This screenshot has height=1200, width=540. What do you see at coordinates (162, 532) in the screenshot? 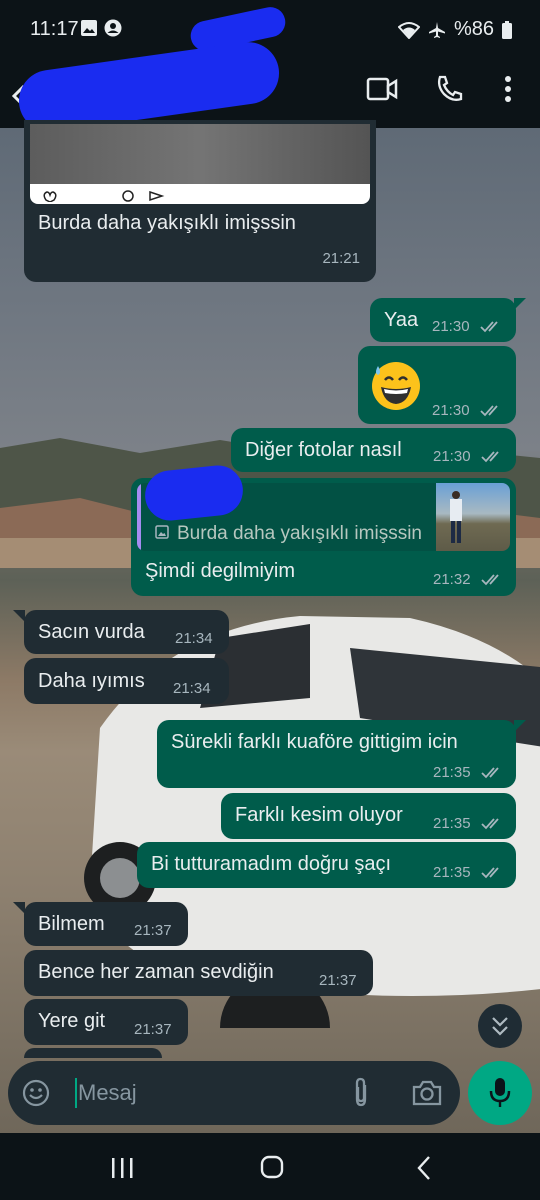
I see `photo-icon` at bounding box center [162, 532].